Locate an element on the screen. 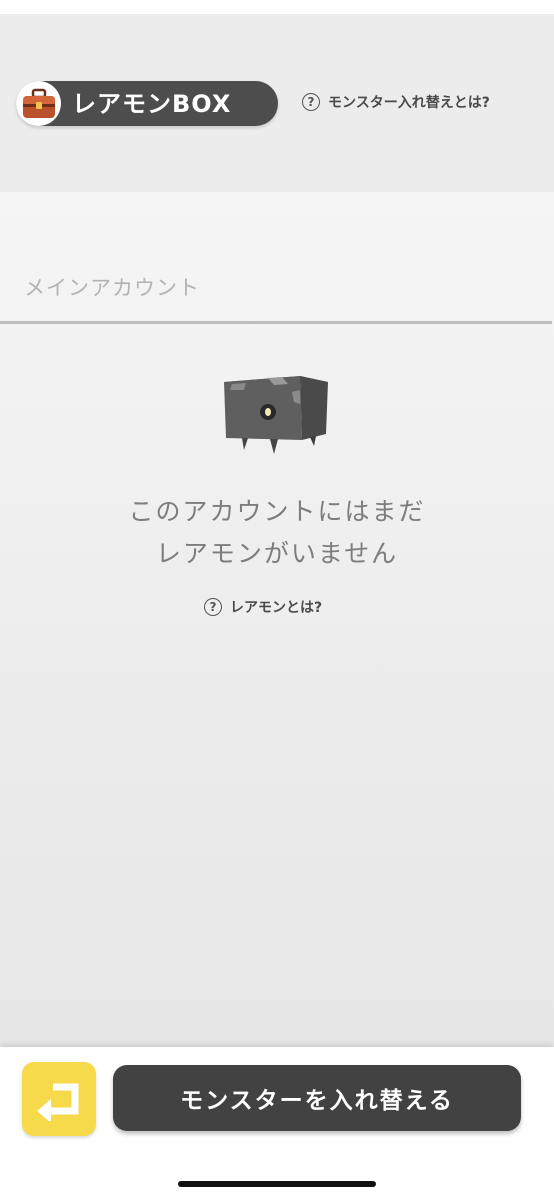 Image resolution: width=554 pixels, height=1200 pixels. box-monster-icon is located at coordinates (277, 414).